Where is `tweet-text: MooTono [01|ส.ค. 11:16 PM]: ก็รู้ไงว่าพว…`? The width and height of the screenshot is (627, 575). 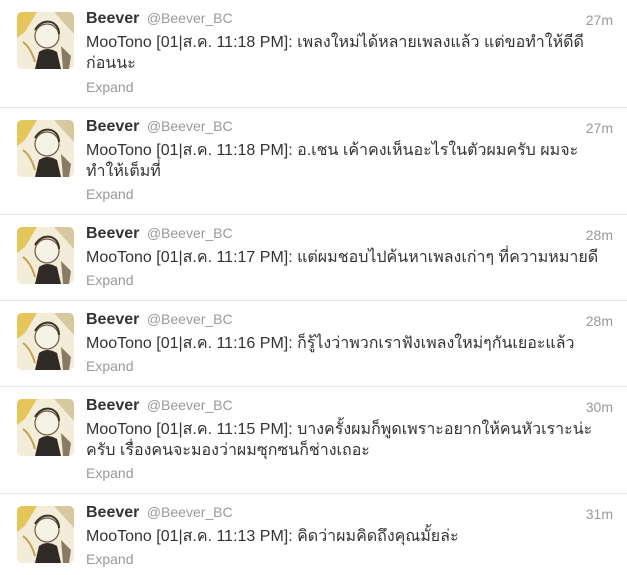 tweet-text: MooTono [01|ส.ค. 11:16 PM]: ก็รู้ไงว่าพว… is located at coordinates (330, 343).